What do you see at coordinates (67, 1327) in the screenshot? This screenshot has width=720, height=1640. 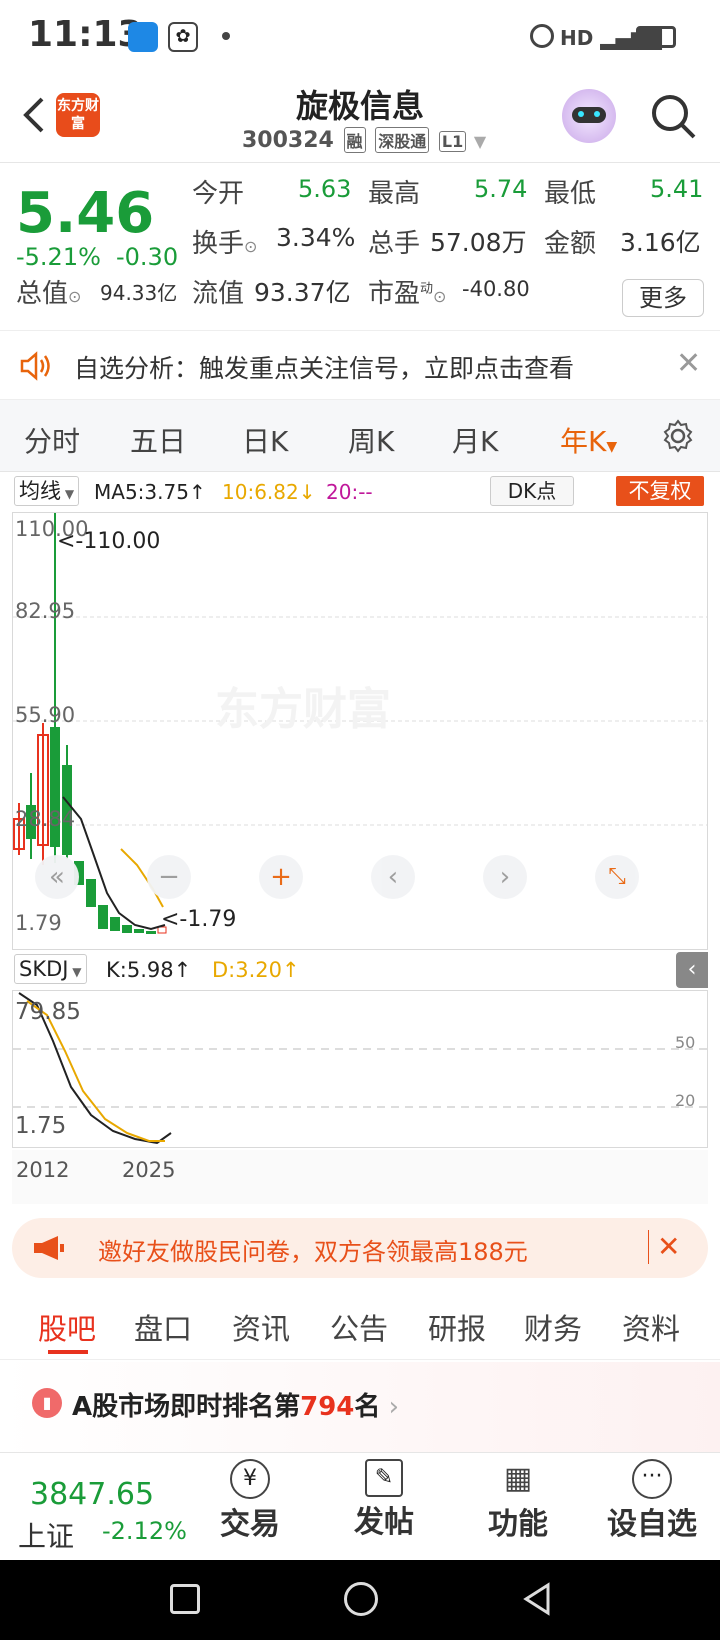 I see `tab-guba: 股吧` at bounding box center [67, 1327].